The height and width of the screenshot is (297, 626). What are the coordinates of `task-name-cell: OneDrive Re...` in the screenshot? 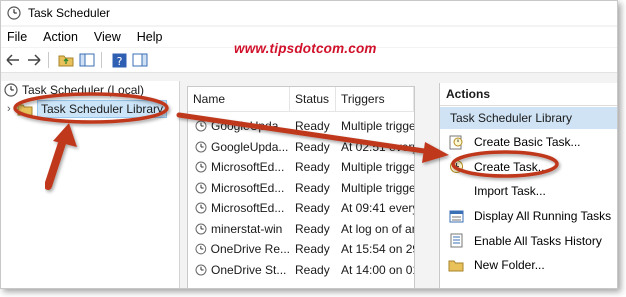 It's located at (239, 249).